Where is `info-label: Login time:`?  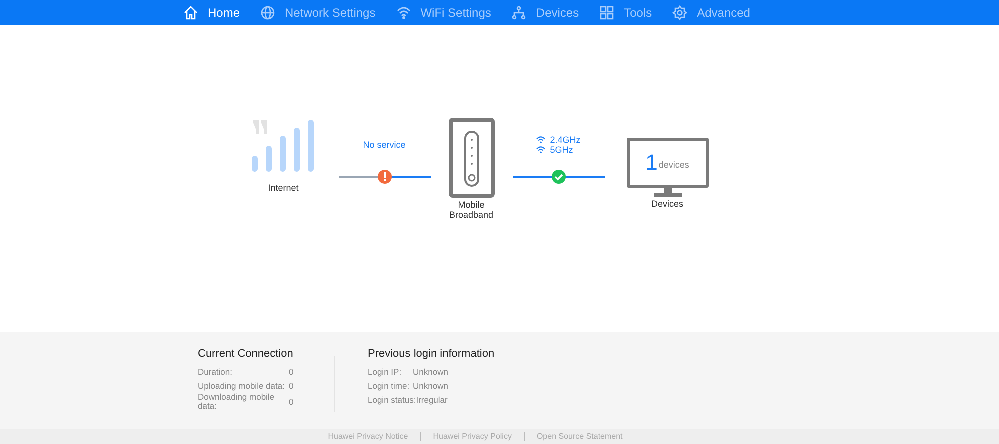
info-label: Login time: is located at coordinates (389, 386).